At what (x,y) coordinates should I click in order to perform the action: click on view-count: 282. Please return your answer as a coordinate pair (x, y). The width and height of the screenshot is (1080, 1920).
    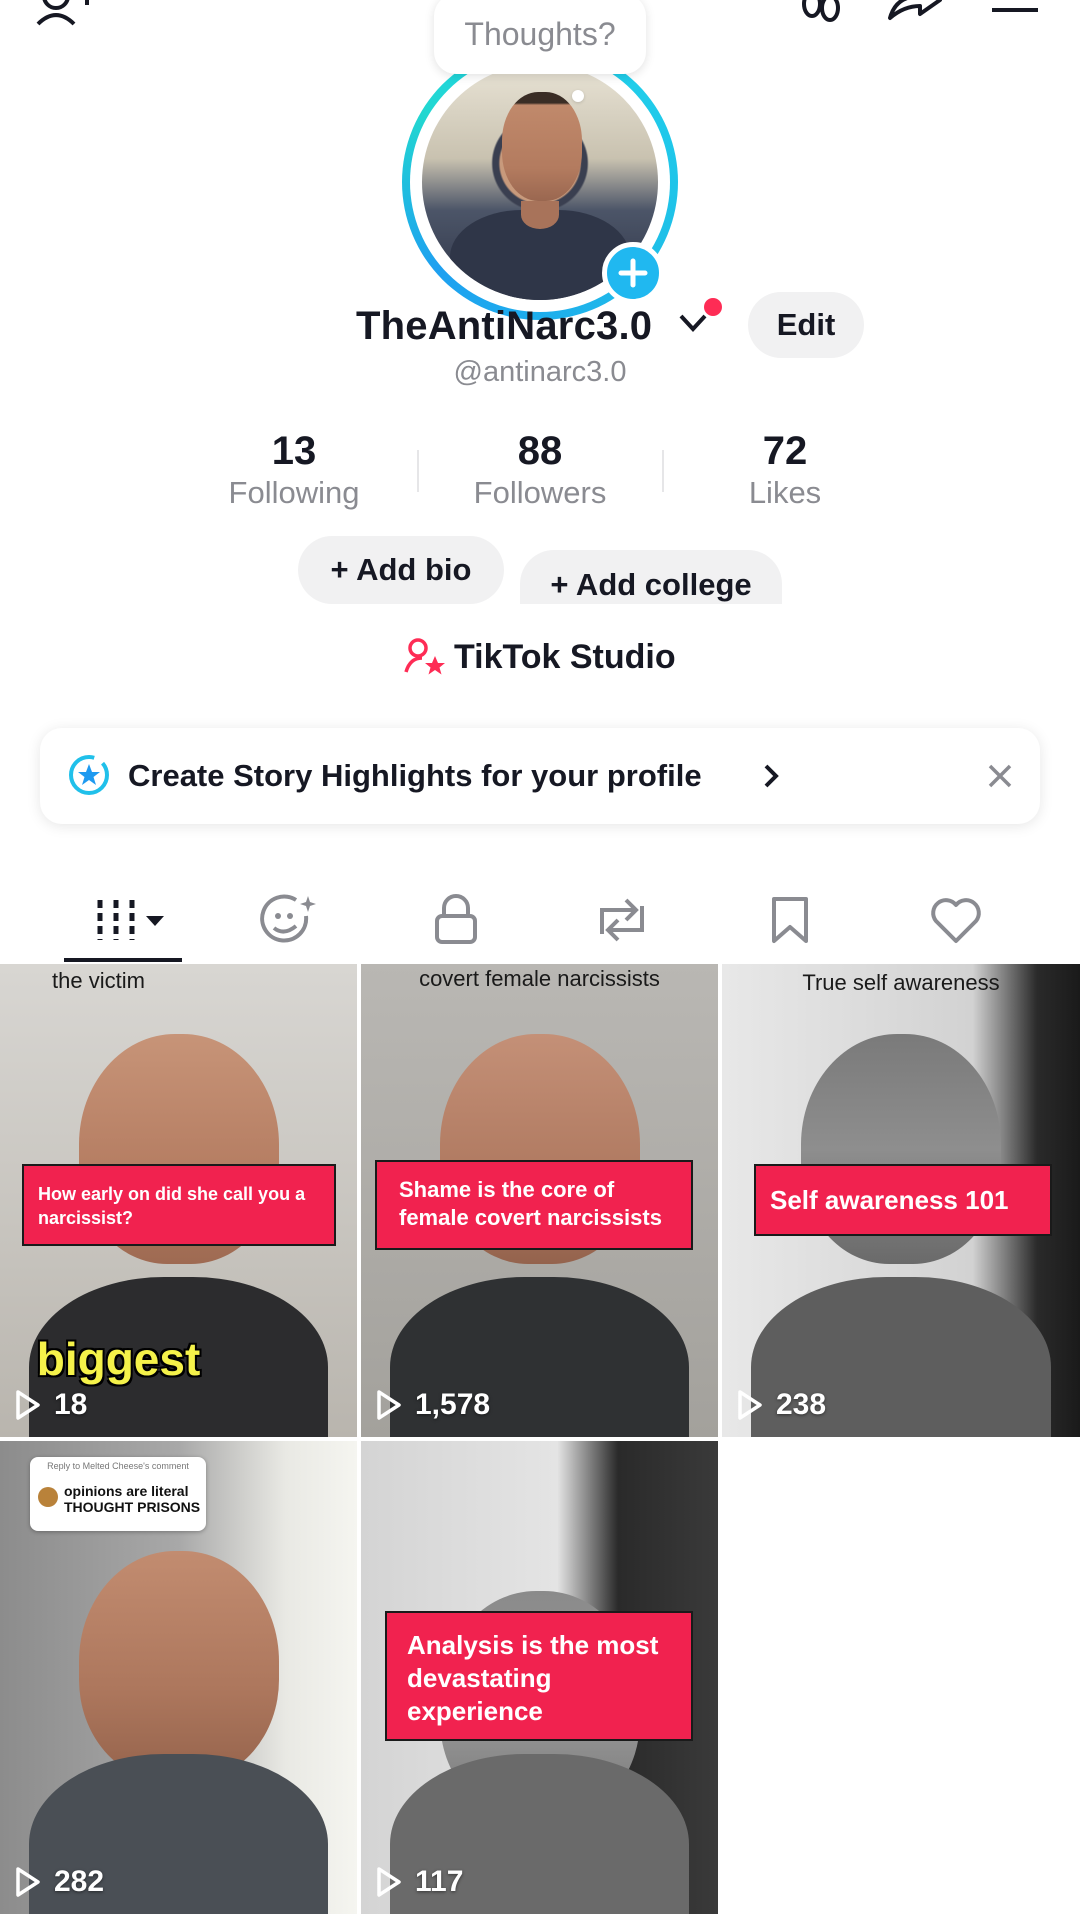
    Looking at the image, I should click on (59, 1882).